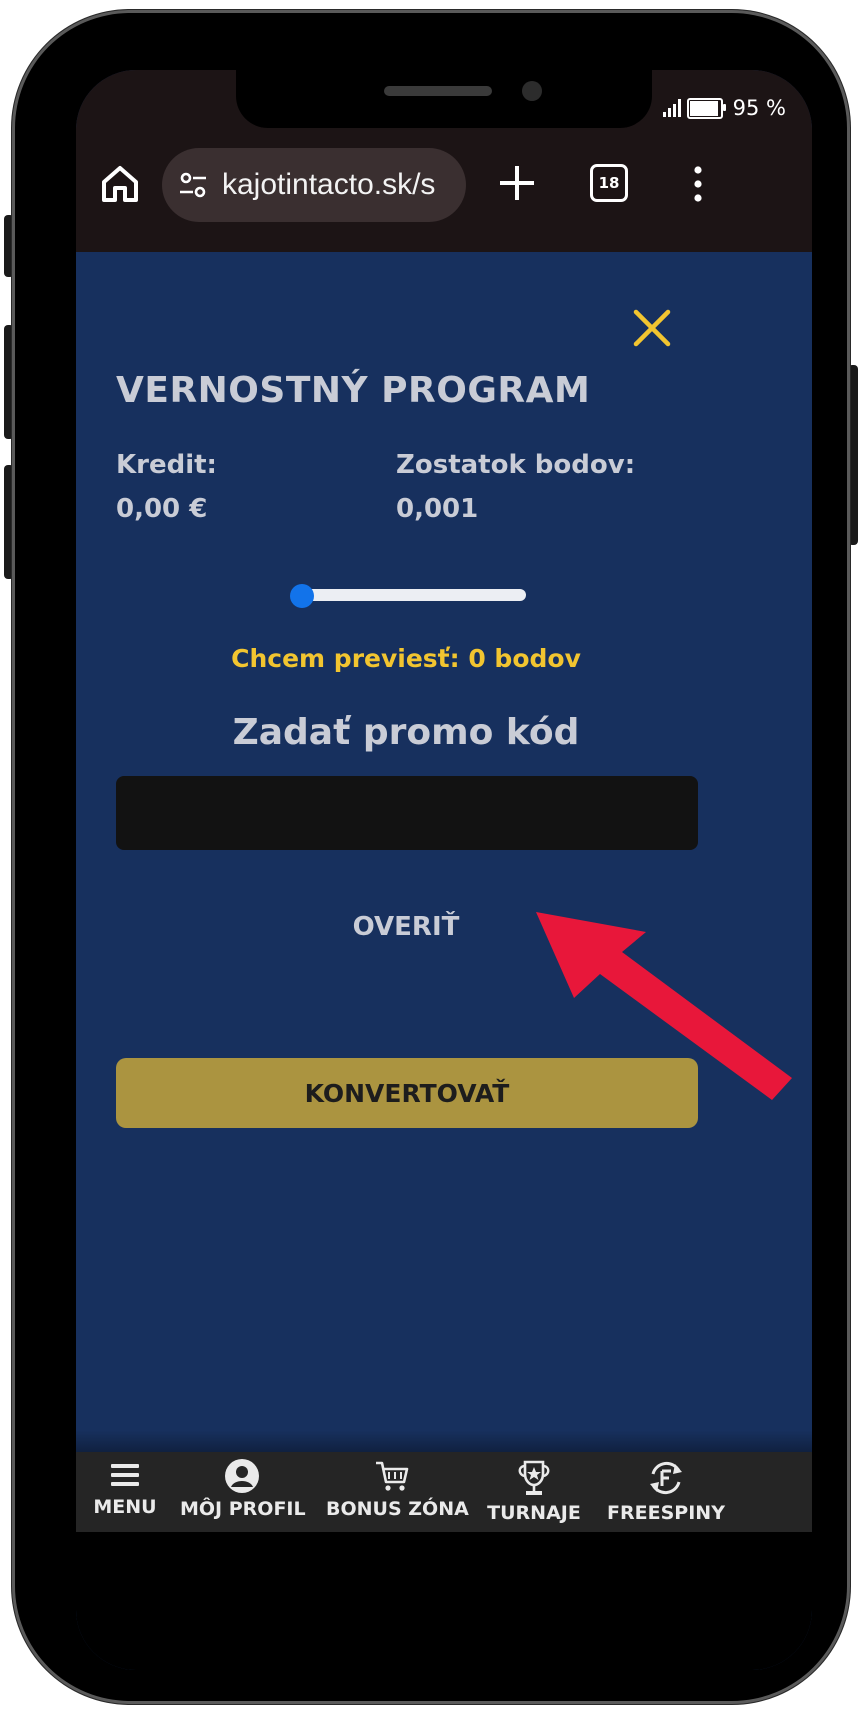 The height and width of the screenshot is (1717, 865). What do you see at coordinates (666, 1513) in the screenshot?
I see `nav-label-freespins: FREESPINY` at bounding box center [666, 1513].